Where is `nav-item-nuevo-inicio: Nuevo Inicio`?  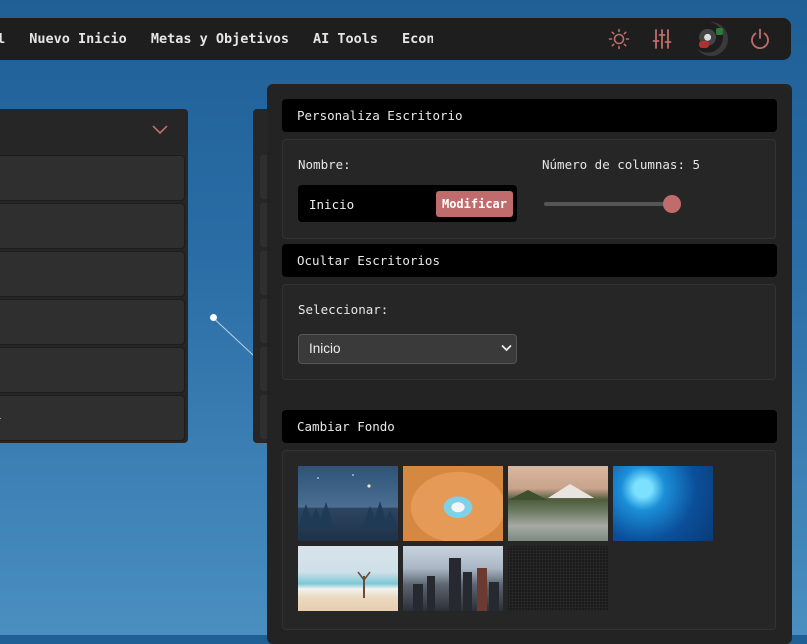
nav-item-nuevo-inicio: Nuevo Inicio is located at coordinates (78, 39).